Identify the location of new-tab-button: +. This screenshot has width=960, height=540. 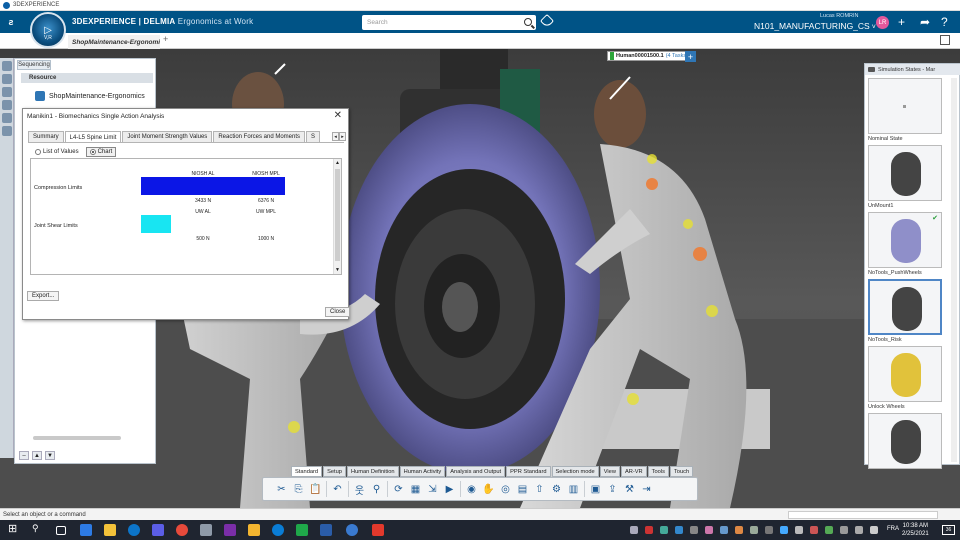
(165, 39).